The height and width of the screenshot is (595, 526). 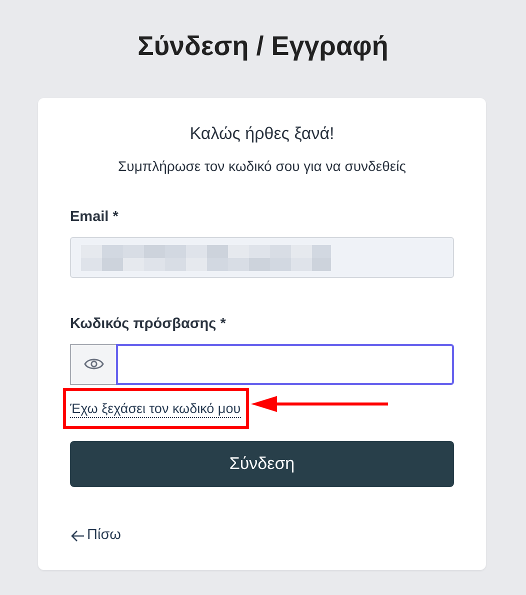 I want to click on forgot-password-link: Έχω ξεχάσει τον κωδικό μου, so click(x=155, y=409).